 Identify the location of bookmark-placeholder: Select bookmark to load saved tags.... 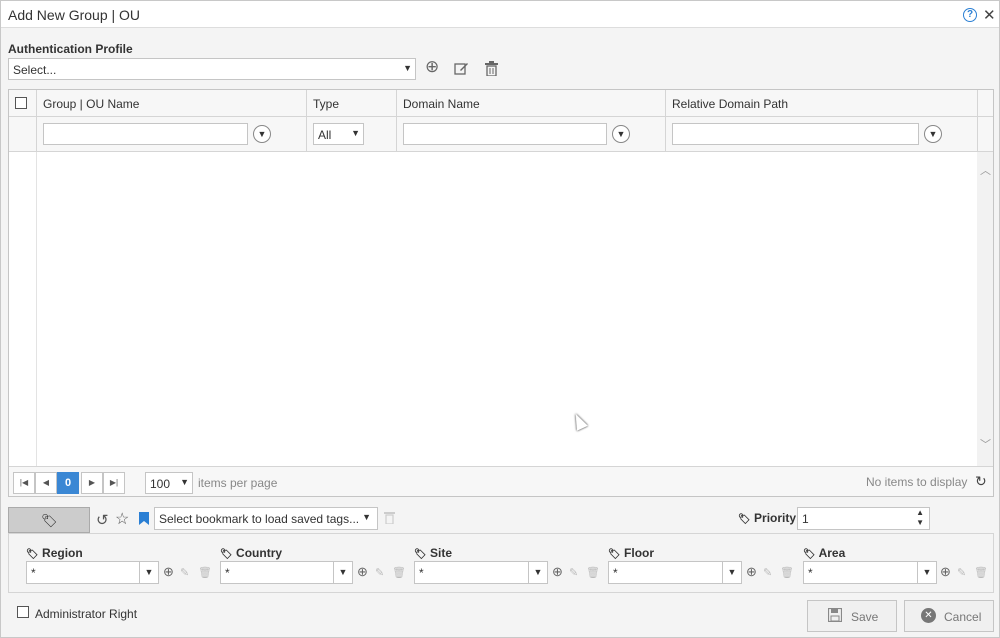
(259, 519).